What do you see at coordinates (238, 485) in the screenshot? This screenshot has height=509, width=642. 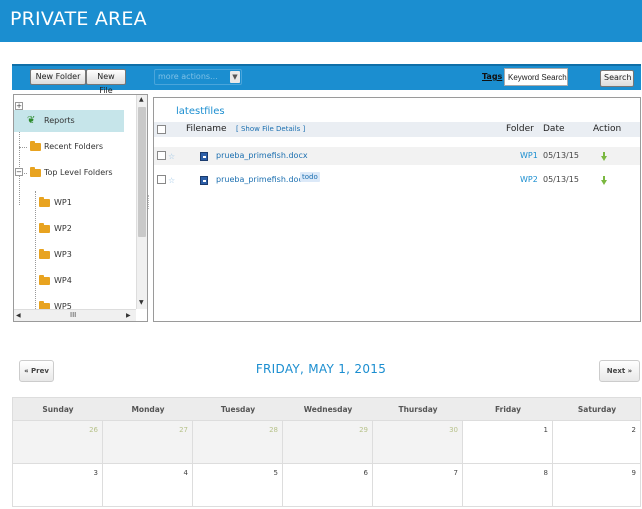 I see `calendar-day: 5` at bounding box center [238, 485].